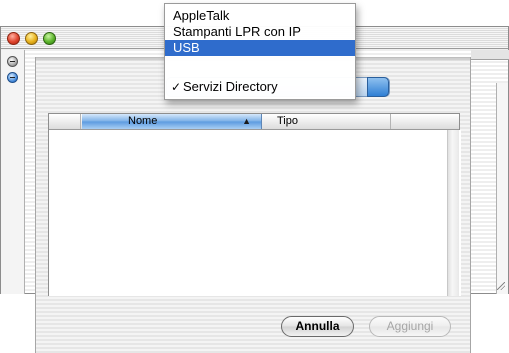 This screenshot has width=509, height=353. I want to click on column-header-type-label: Tipo, so click(287, 121).